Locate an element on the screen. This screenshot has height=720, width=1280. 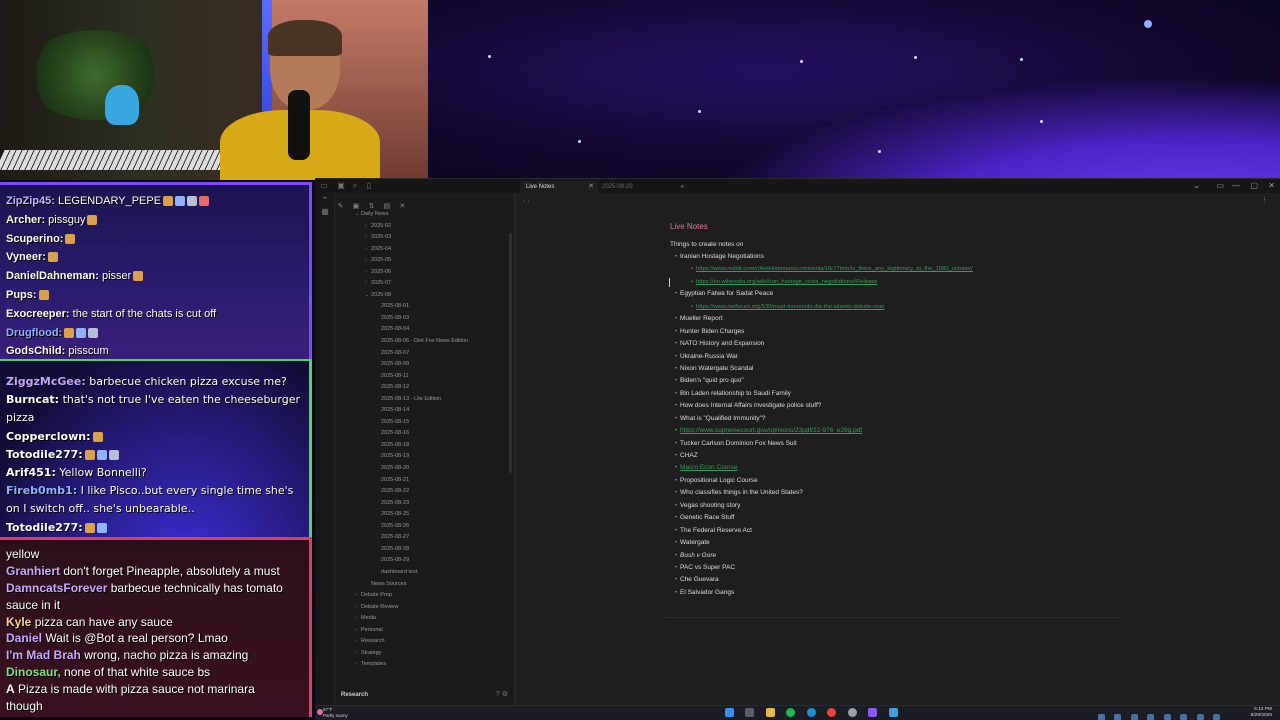
sidebar-scrollbar is located at coordinates (510, 353).